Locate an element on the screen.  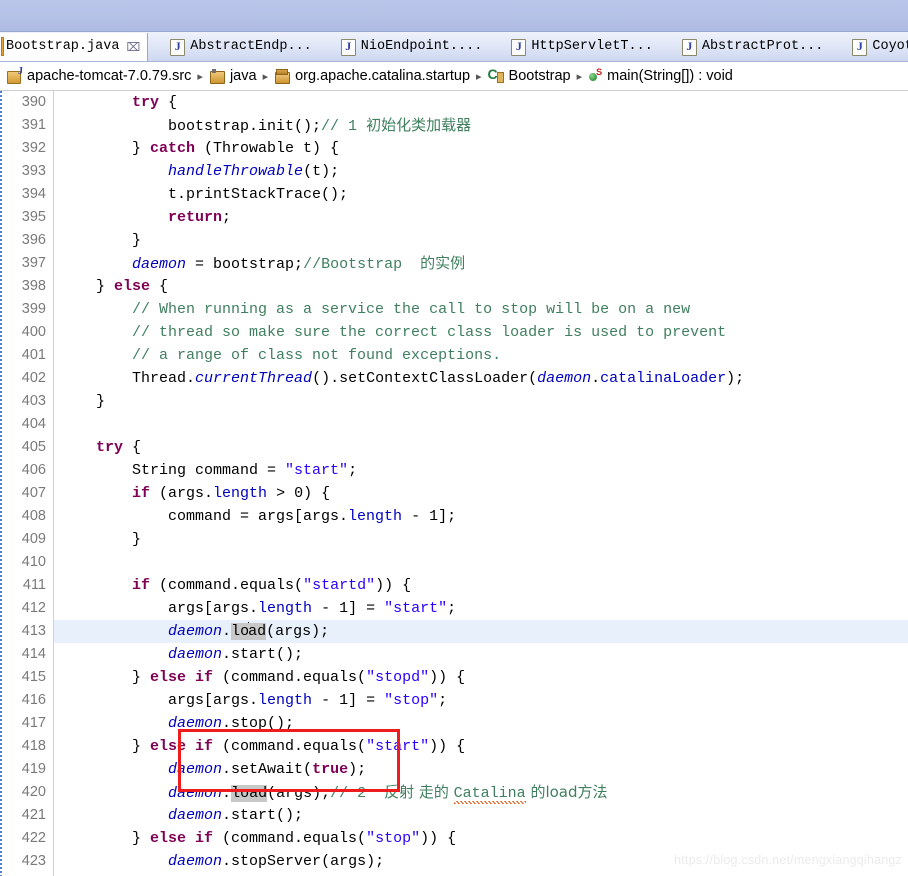
code-line-418: } else if (command.equals("start")) { is located at coordinates (484, 746).